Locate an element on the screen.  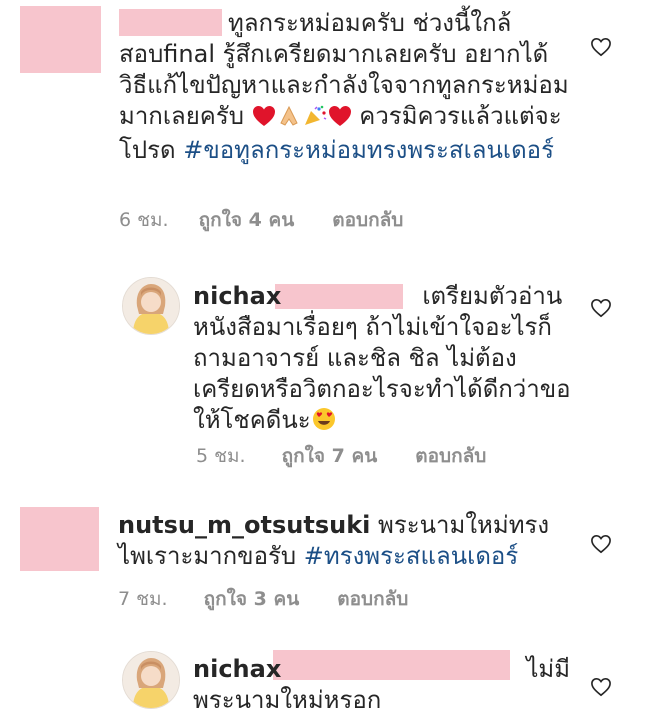
likes-count: ถูกใจ 7 คน is located at coordinates (330, 456).